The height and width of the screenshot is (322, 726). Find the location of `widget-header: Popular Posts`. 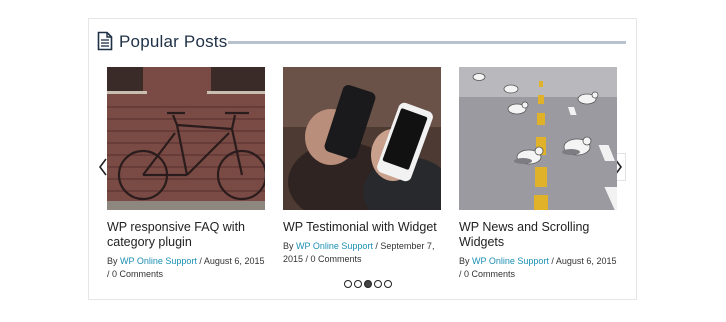

widget-header: Popular Posts is located at coordinates (362, 44).